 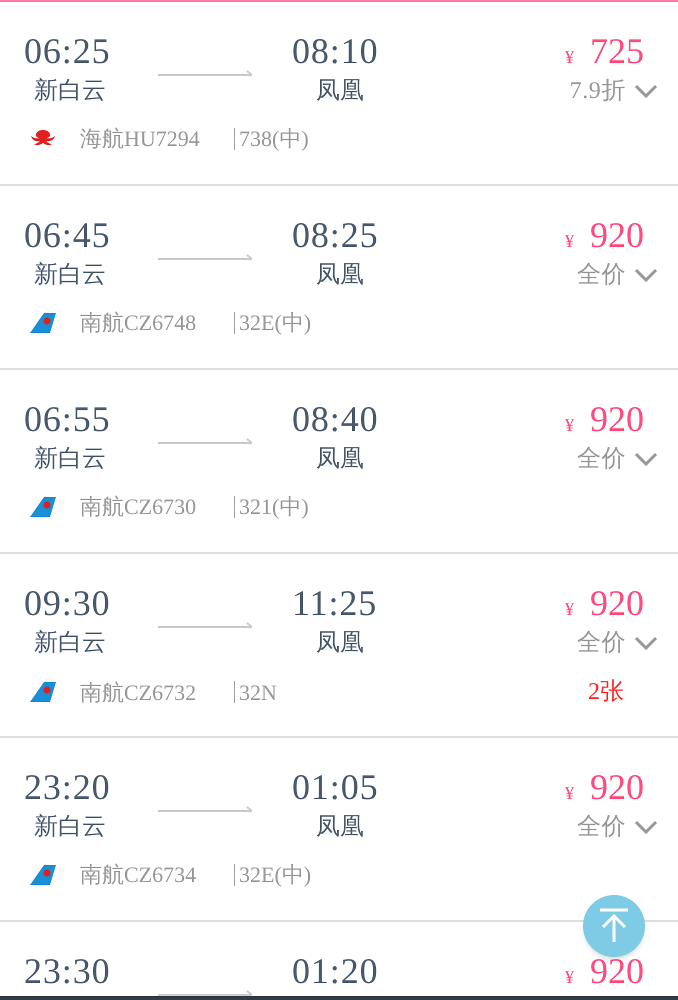 What do you see at coordinates (336, 971) in the screenshot?
I see `arrival-time: 01:20` at bounding box center [336, 971].